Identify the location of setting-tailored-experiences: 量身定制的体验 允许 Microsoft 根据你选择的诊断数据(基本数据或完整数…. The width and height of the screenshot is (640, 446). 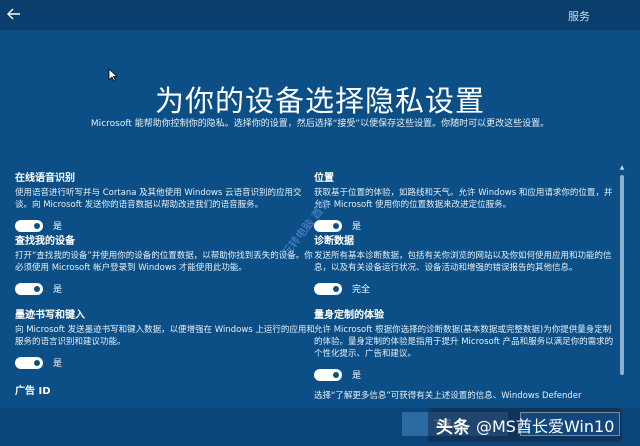
(464, 345).